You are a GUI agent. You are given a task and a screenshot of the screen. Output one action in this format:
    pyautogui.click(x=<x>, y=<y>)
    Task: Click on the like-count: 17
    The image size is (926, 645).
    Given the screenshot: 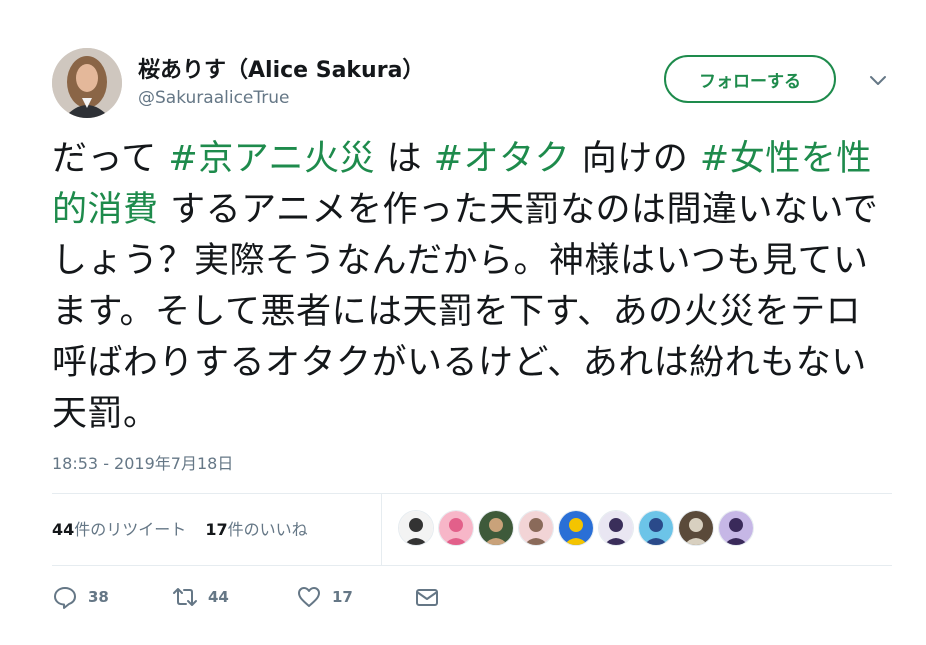 What is the action you would take?
    pyautogui.click(x=342, y=597)
    